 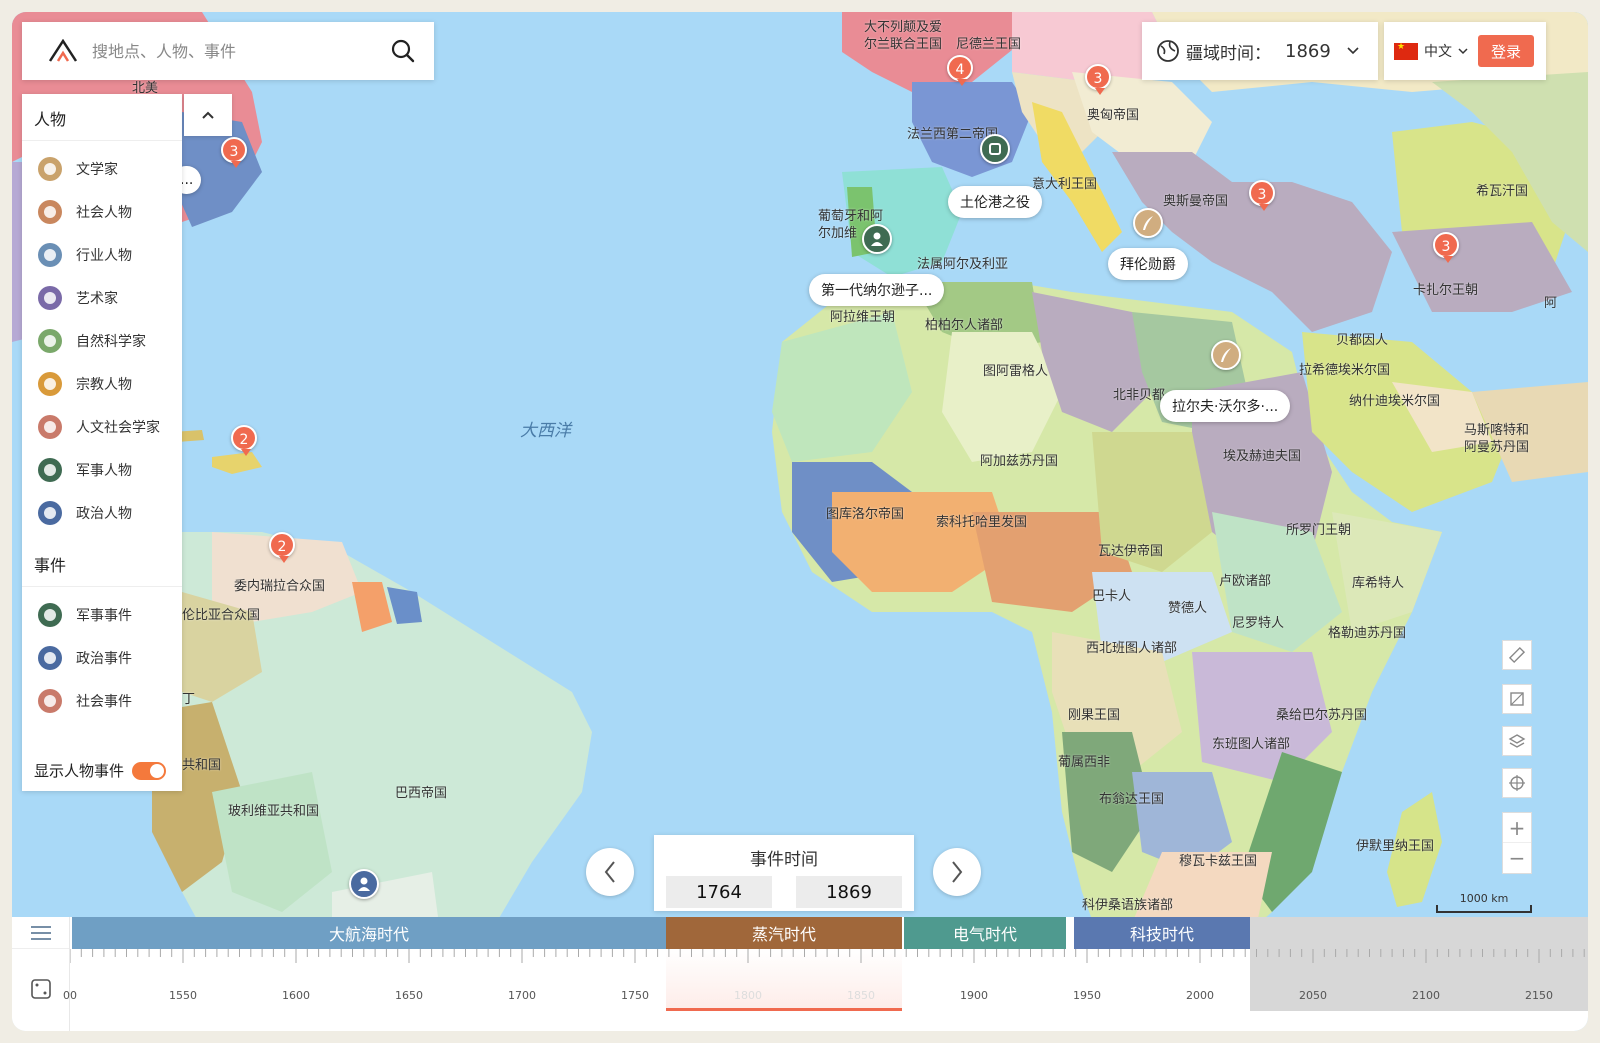 What do you see at coordinates (877, 239) in the screenshot?
I see `military-person-pin` at bounding box center [877, 239].